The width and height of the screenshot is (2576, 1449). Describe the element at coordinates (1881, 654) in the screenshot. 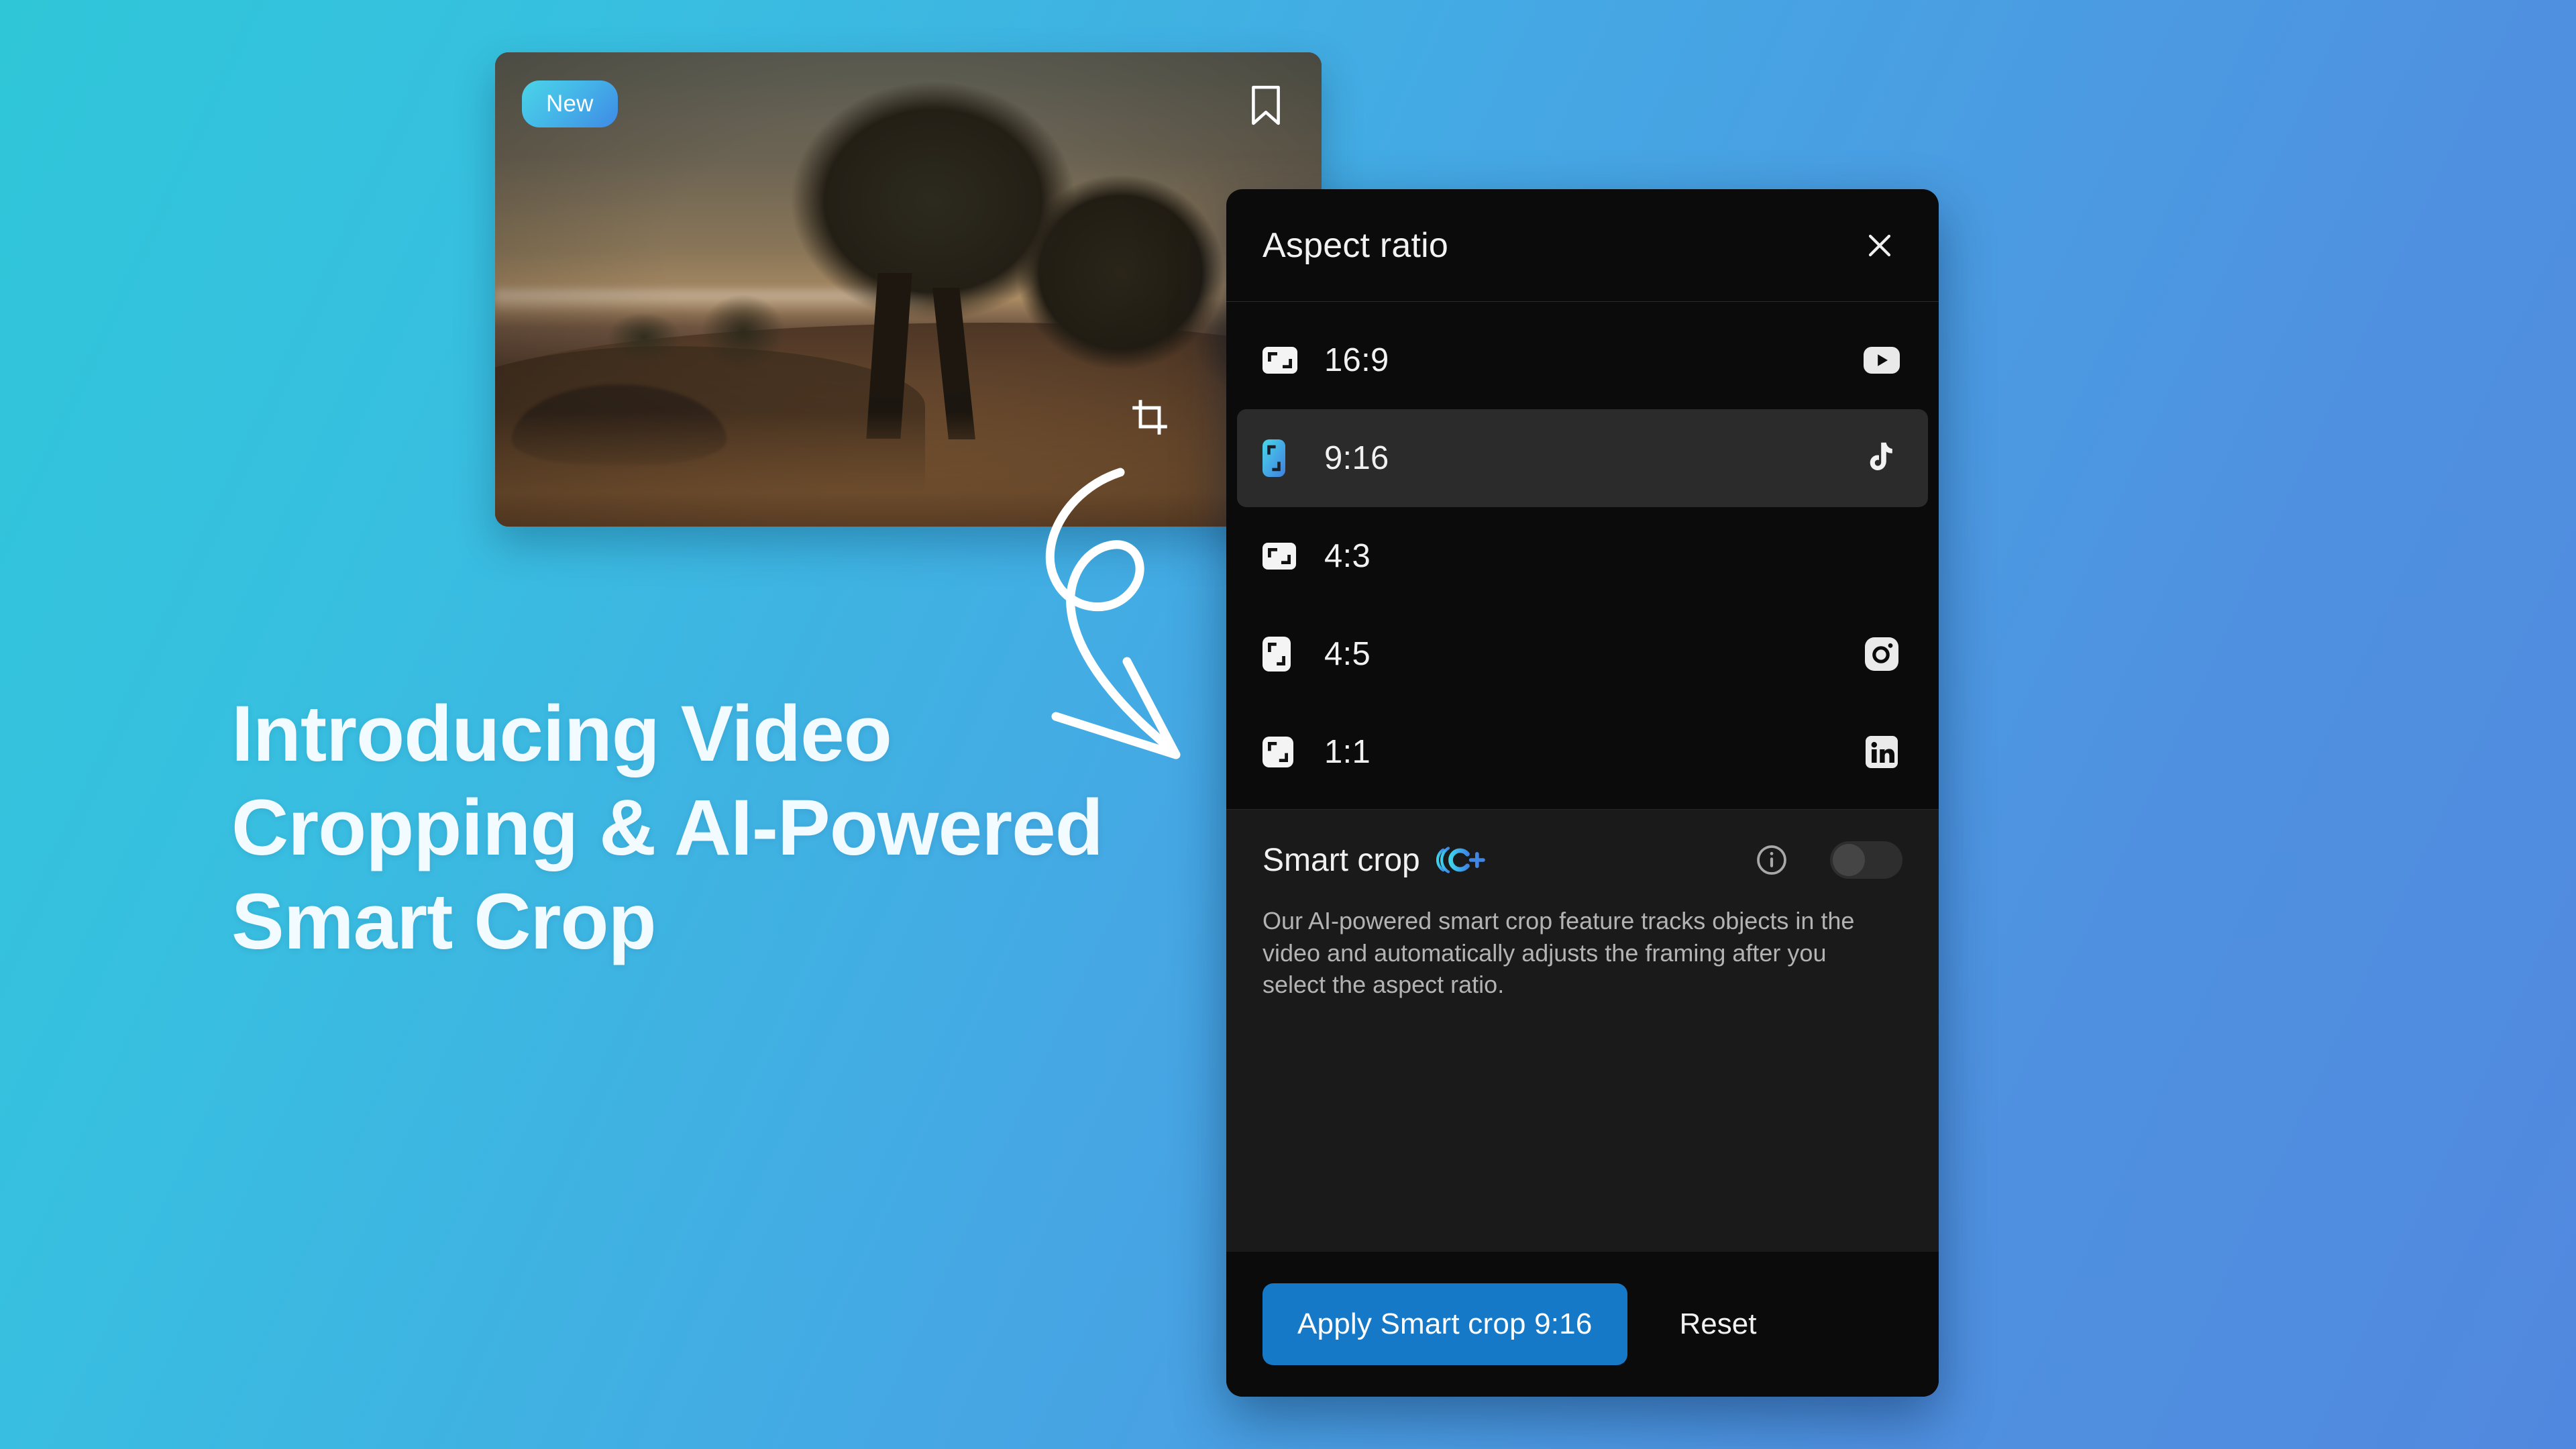

I see `instagram-icon` at that location.